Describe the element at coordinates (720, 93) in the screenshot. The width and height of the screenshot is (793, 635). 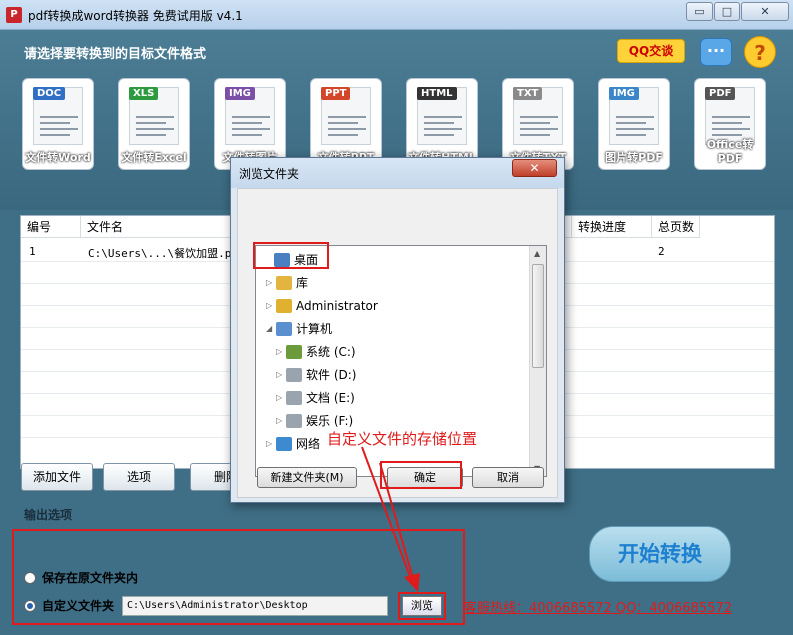
I see `format-badge: PDF` at that location.